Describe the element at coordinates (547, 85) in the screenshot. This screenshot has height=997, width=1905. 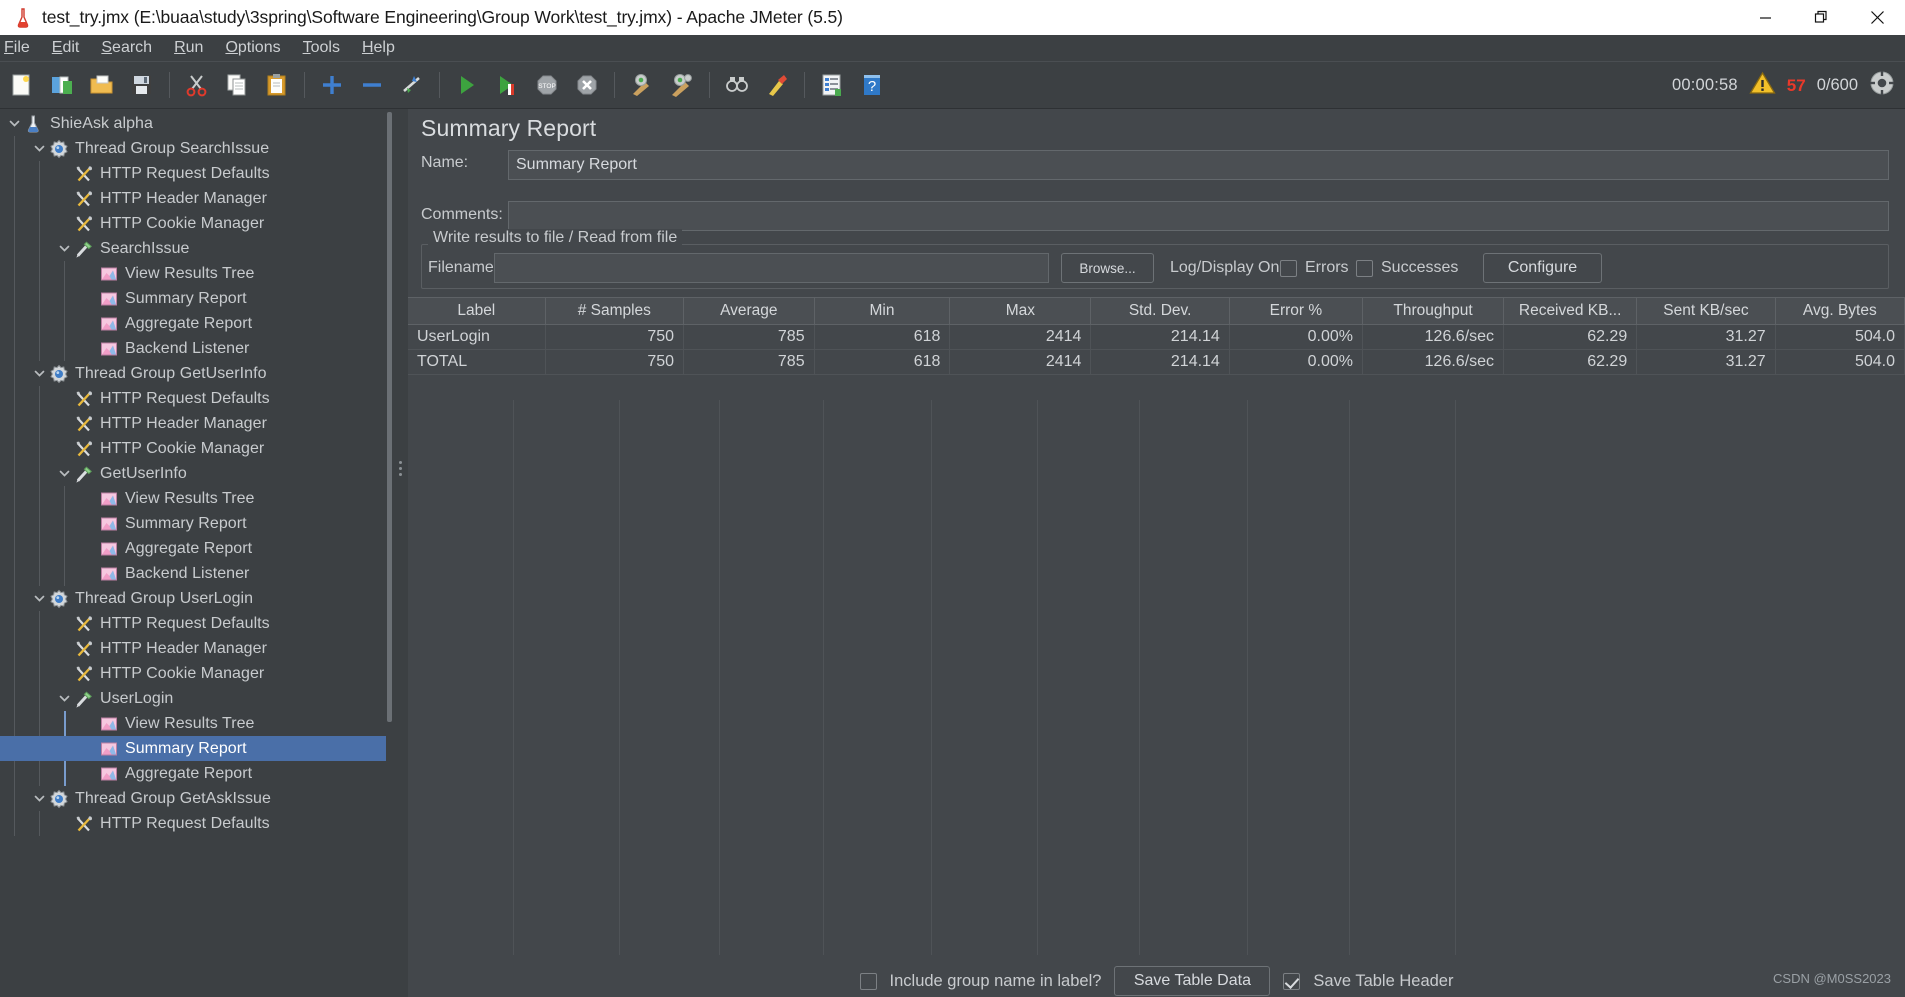
I see `stop-icon: STOP` at that location.